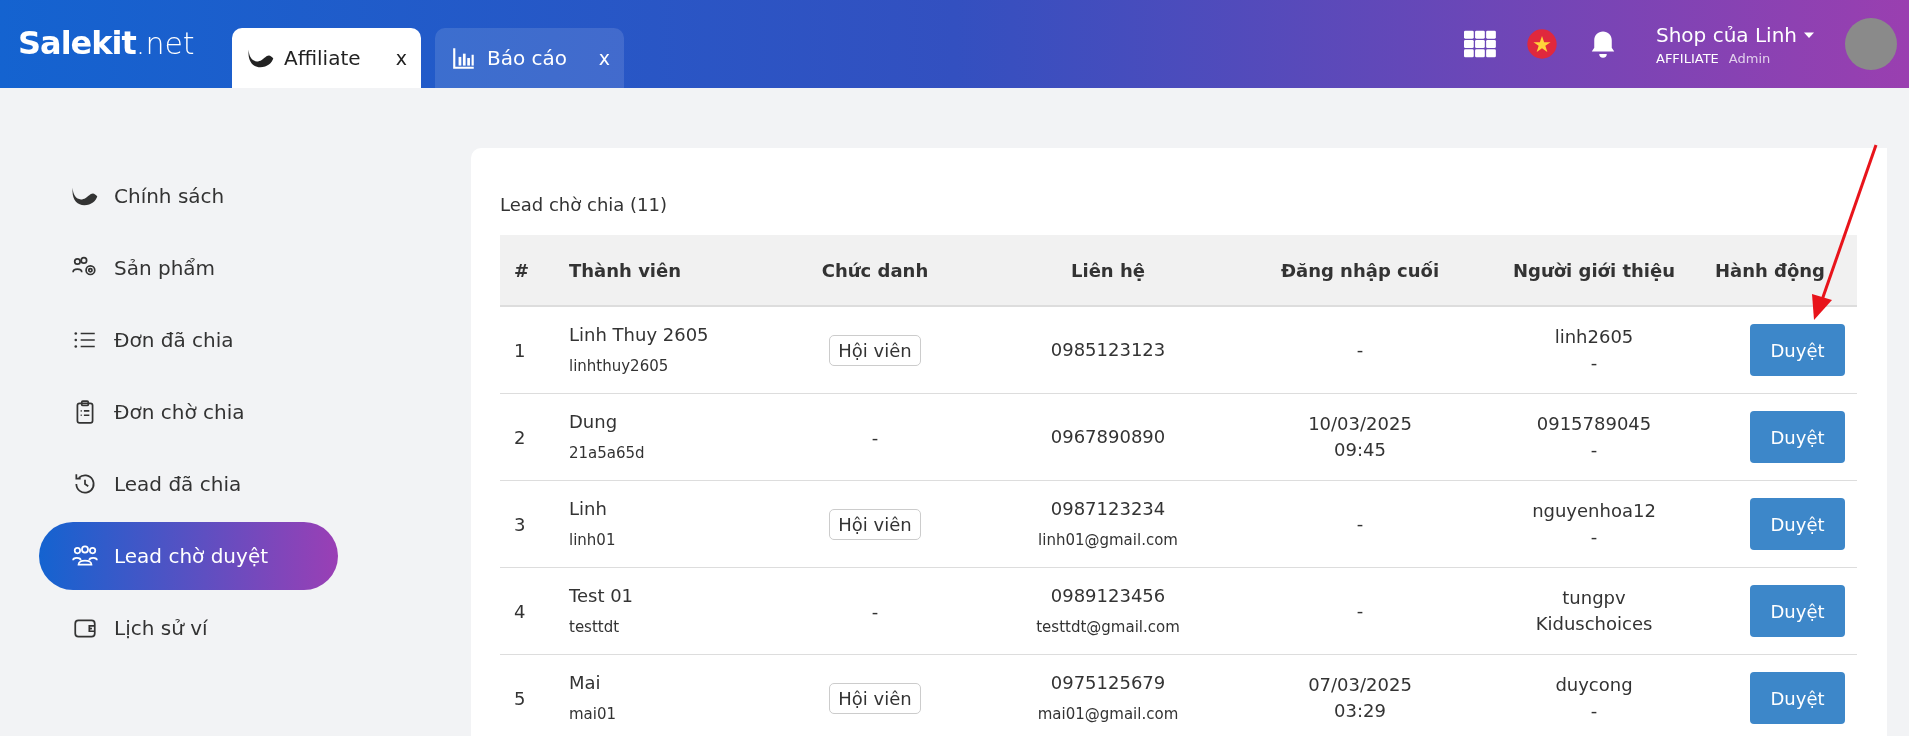 The height and width of the screenshot is (736, 1909). Describe the element at coordinates (1594, 424) in the screenshot. I see `referrer-text: 0915789045` at that location.